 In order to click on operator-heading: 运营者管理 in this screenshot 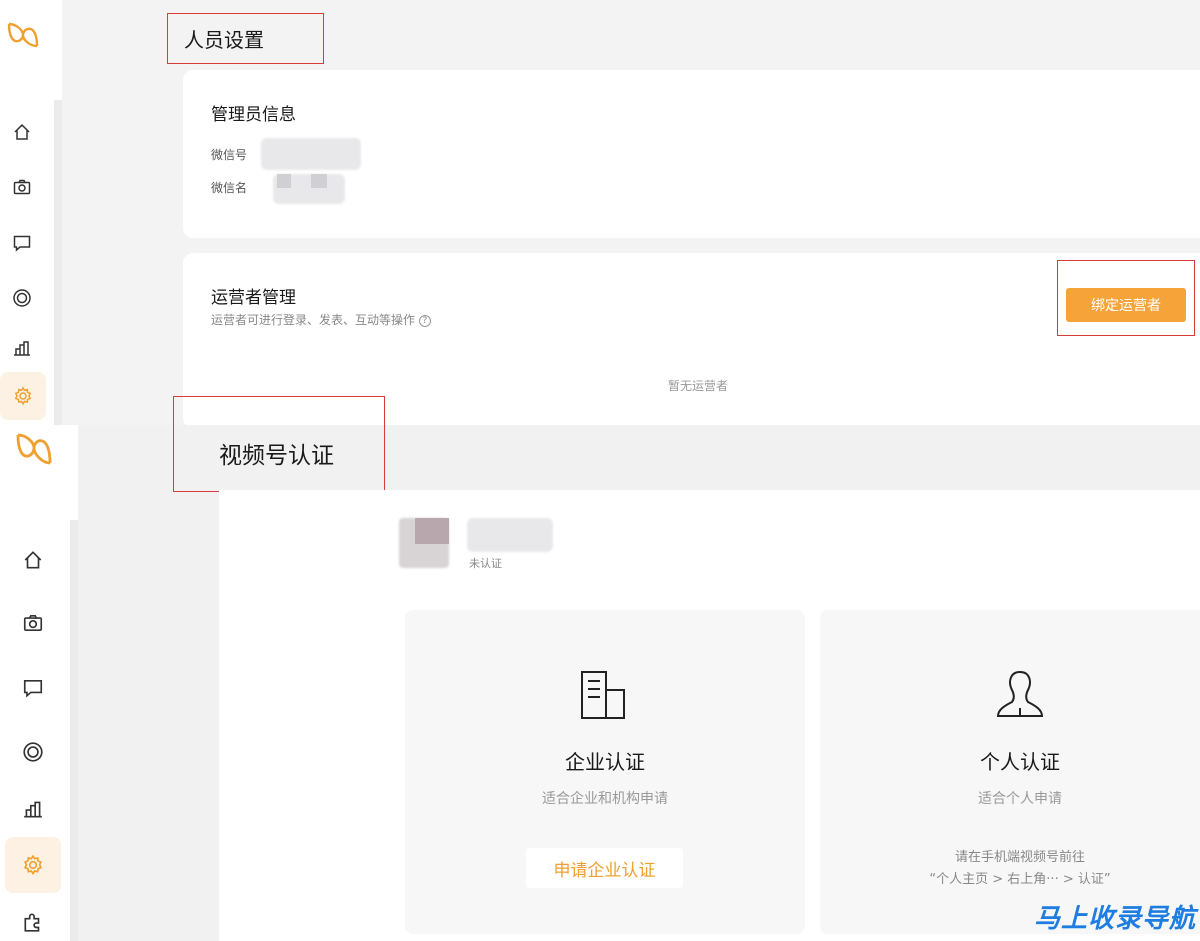, I will do `click(253, 298)`.